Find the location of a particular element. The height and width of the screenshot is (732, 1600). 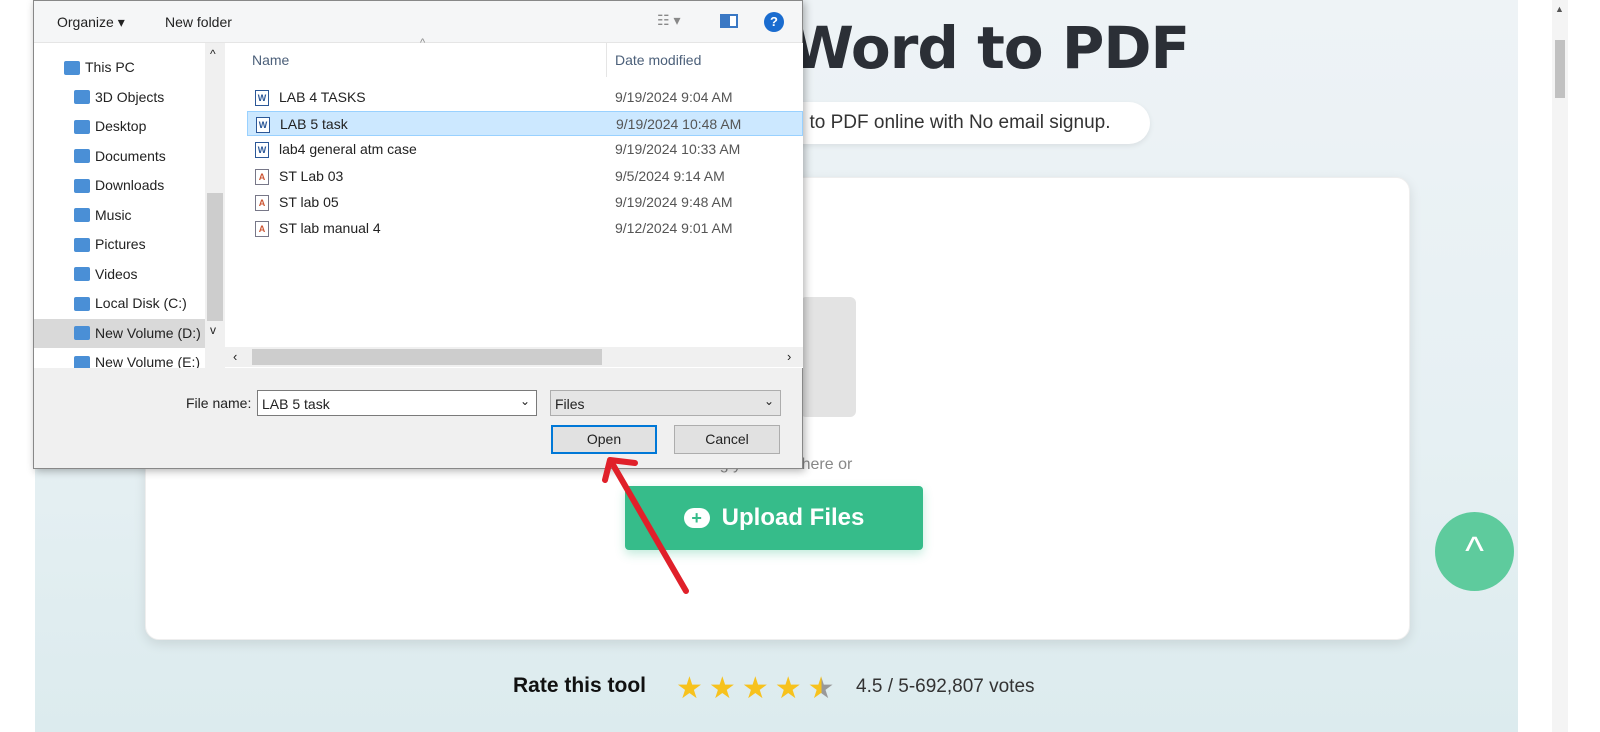

download-icon is located at coordinates (82, 185).